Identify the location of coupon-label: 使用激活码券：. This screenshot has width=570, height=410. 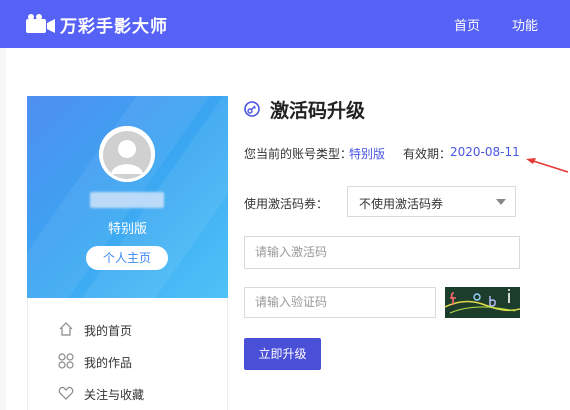
(286, 204).